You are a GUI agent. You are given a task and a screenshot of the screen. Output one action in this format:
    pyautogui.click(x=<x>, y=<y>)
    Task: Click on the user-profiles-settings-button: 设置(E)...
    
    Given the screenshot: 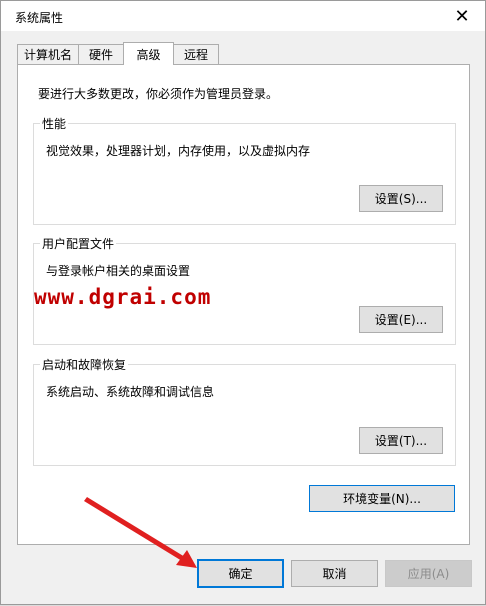 What is the action you would take?
    pyautogui.click(x=401, y=319)
    